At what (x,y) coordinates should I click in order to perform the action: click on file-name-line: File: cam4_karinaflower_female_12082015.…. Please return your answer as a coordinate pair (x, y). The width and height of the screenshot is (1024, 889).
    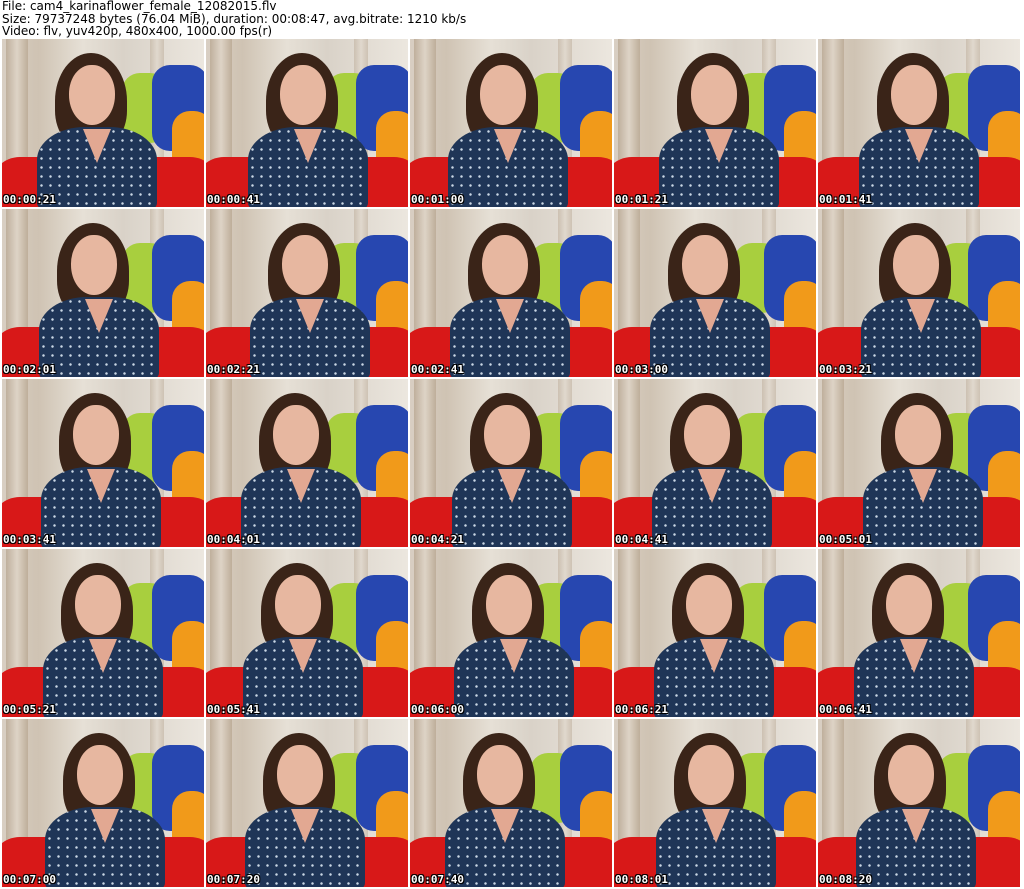
    Looking at the image, I should click on (139, 6).